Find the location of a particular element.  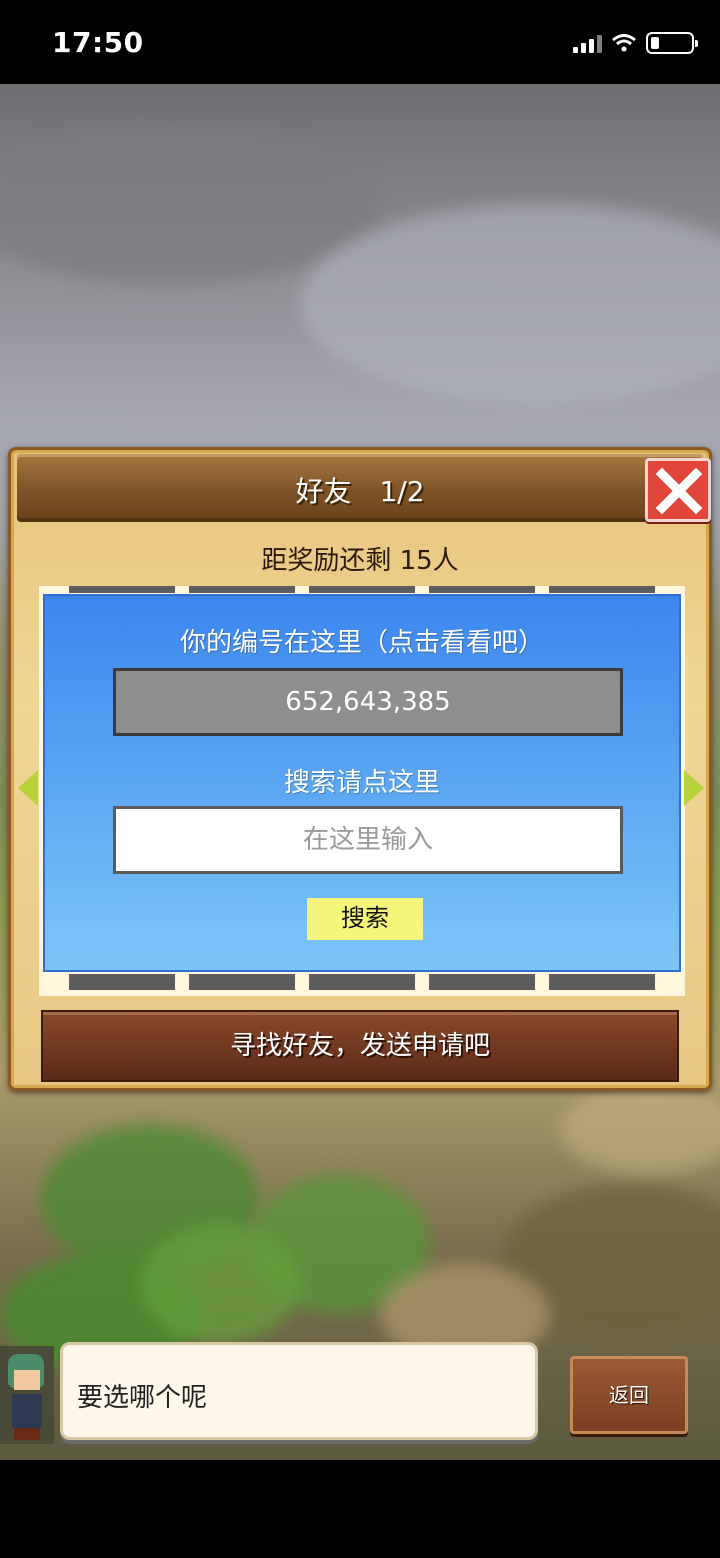

speech-bubble: 要选哪个呢 is located at coordinates (299, 1391).